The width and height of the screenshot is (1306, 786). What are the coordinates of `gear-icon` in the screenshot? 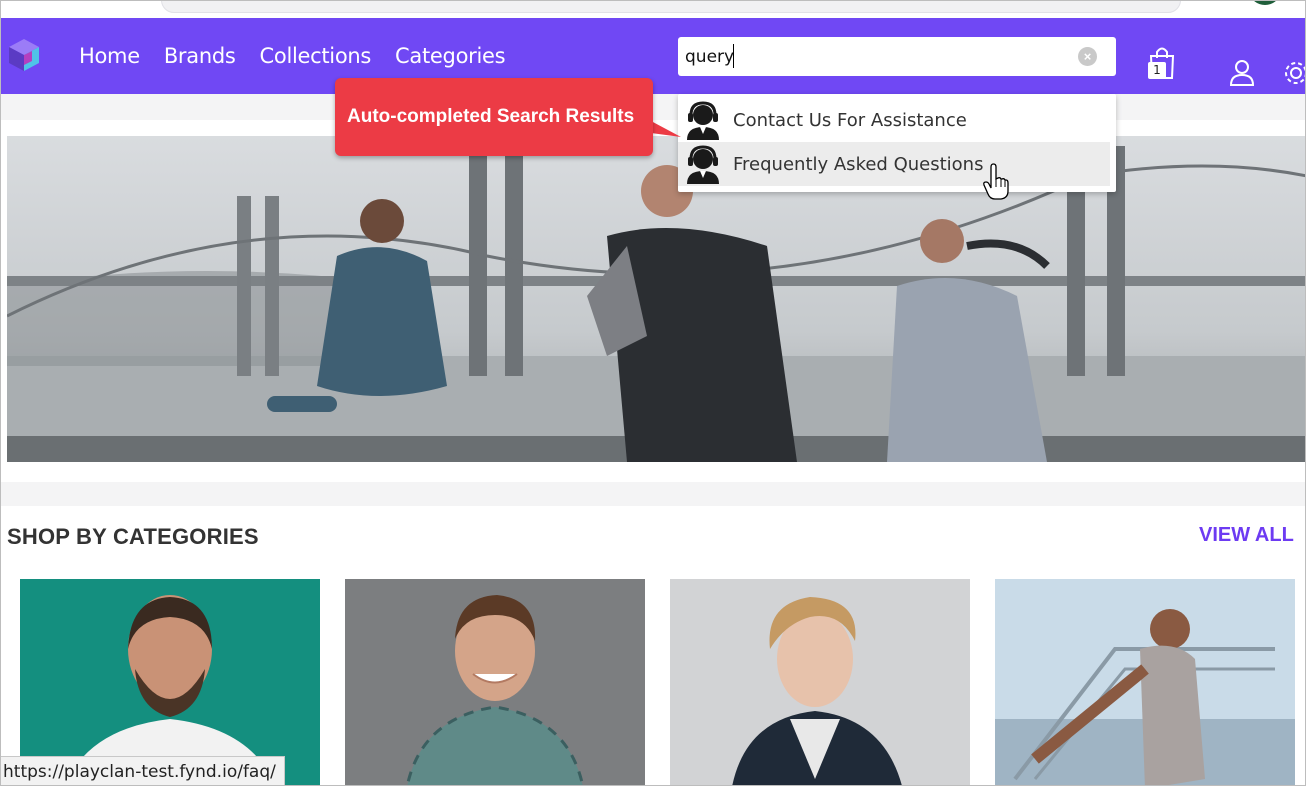 It's located at (1294, 73).